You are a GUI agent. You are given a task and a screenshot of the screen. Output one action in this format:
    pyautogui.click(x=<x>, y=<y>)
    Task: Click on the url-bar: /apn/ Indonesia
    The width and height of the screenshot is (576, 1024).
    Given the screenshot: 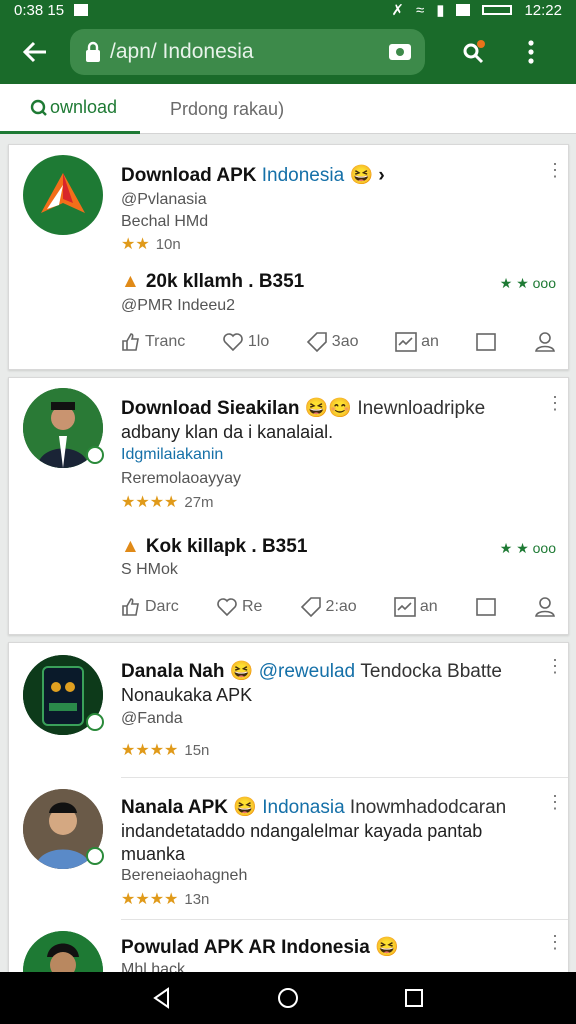 What is the action you would take?
    pyautogui.click(x=247, y=52)
    